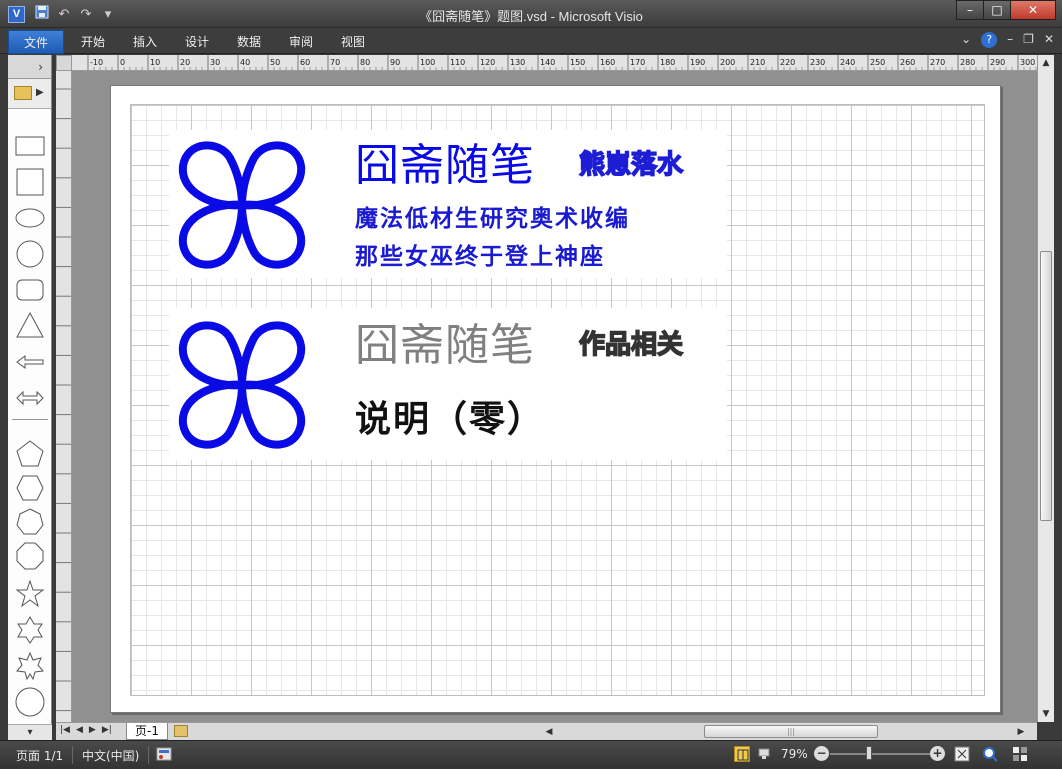 This screenshot has height=769, width=1062. Describe the element at coordinates (30, 360) in the screenshot. I see `stencil-shape-left-arrow` at that location.